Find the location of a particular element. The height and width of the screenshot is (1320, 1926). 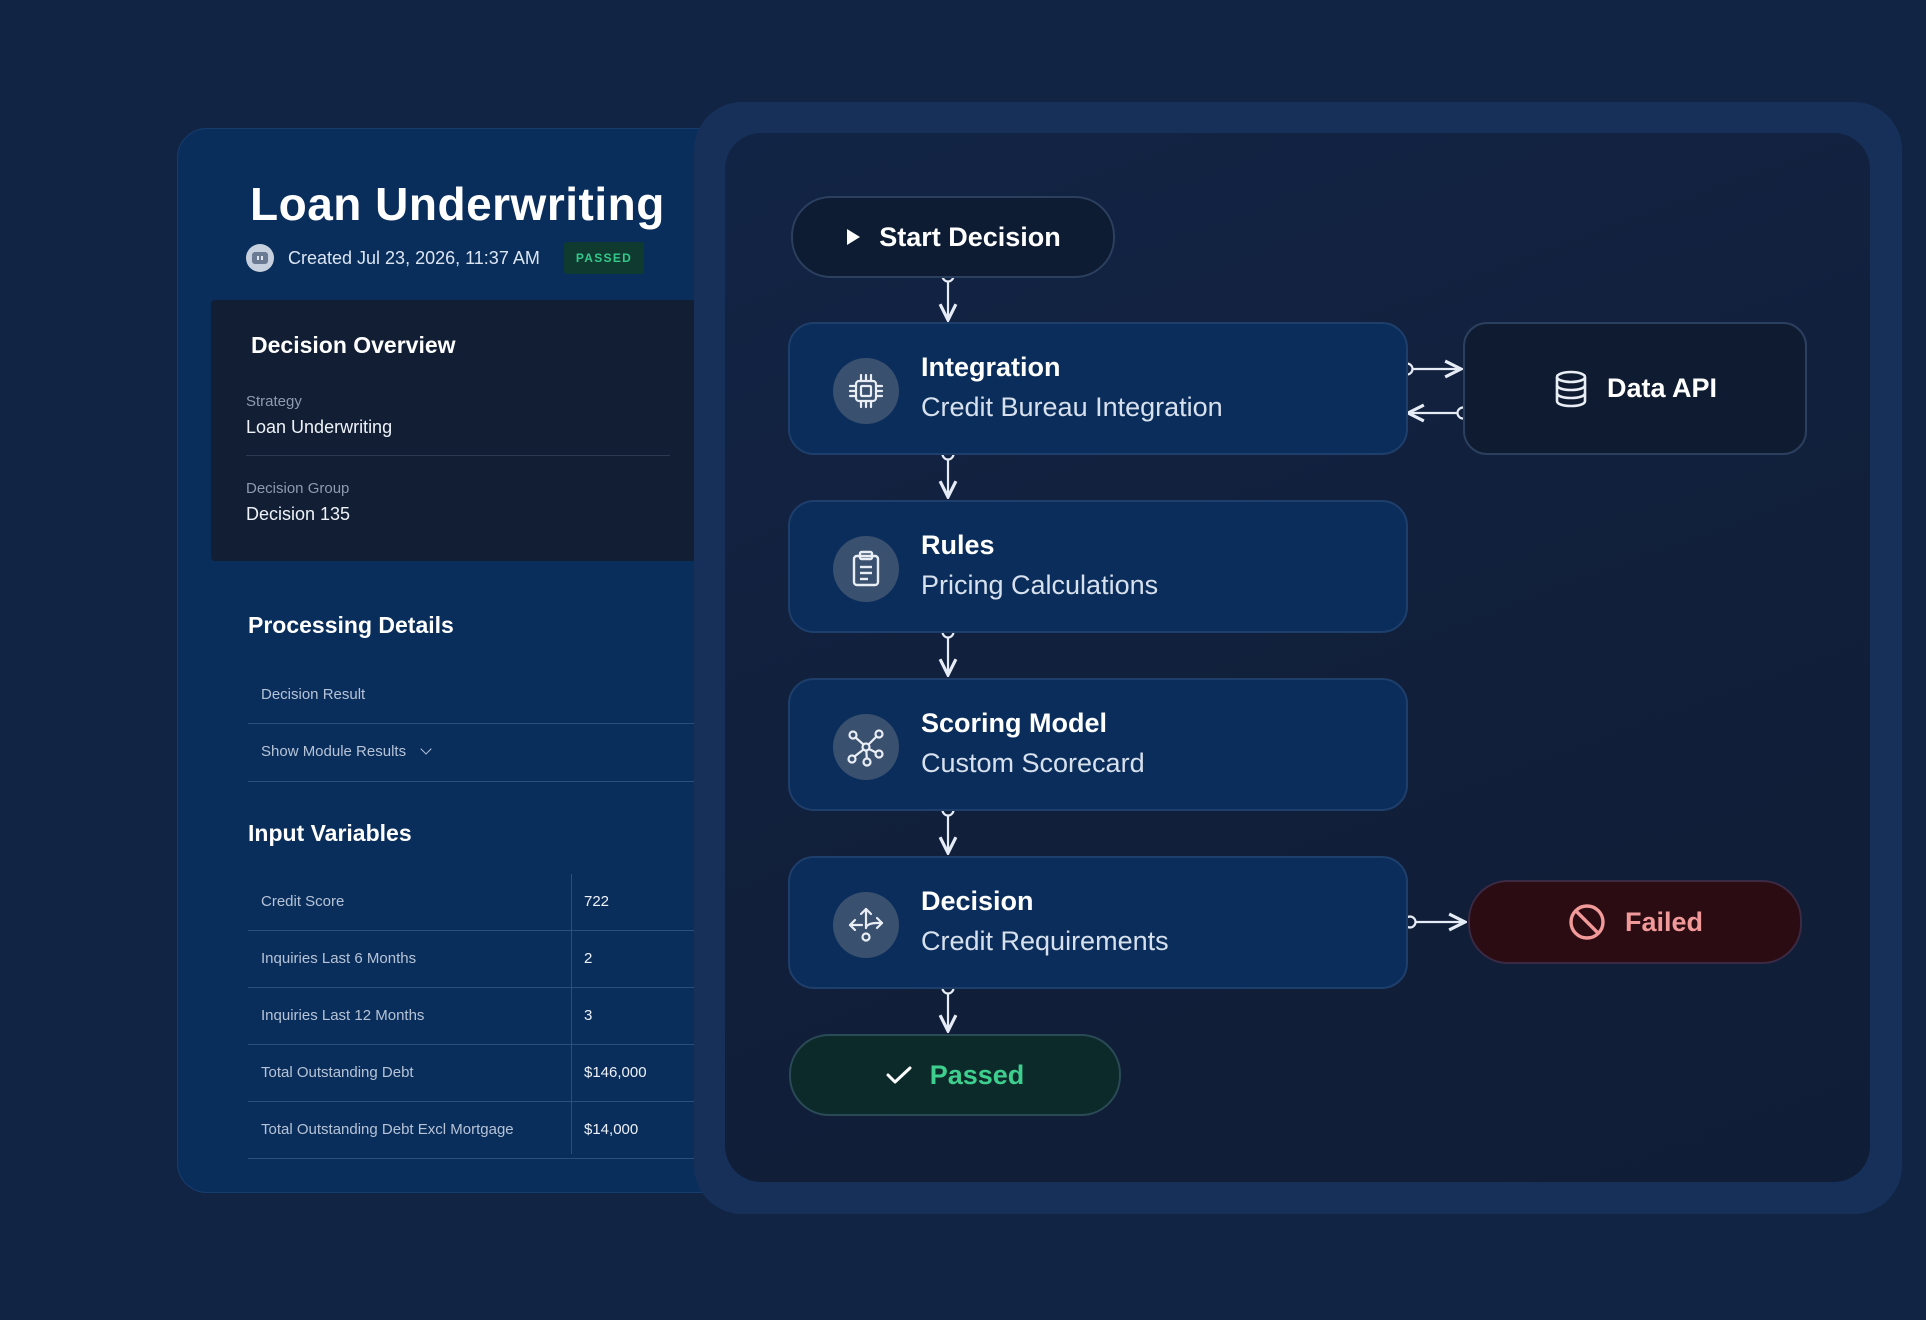

chip-icon is located at coordinates (866, 391).